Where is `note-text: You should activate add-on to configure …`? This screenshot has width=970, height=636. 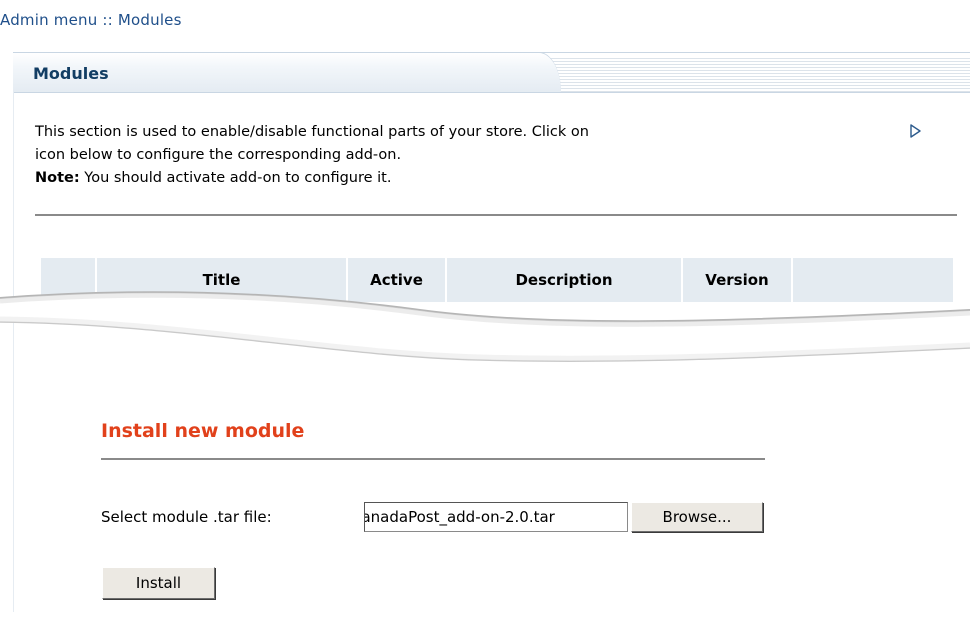 note-text: You should activate add-on to configure … is located at coordinates (235, 178).